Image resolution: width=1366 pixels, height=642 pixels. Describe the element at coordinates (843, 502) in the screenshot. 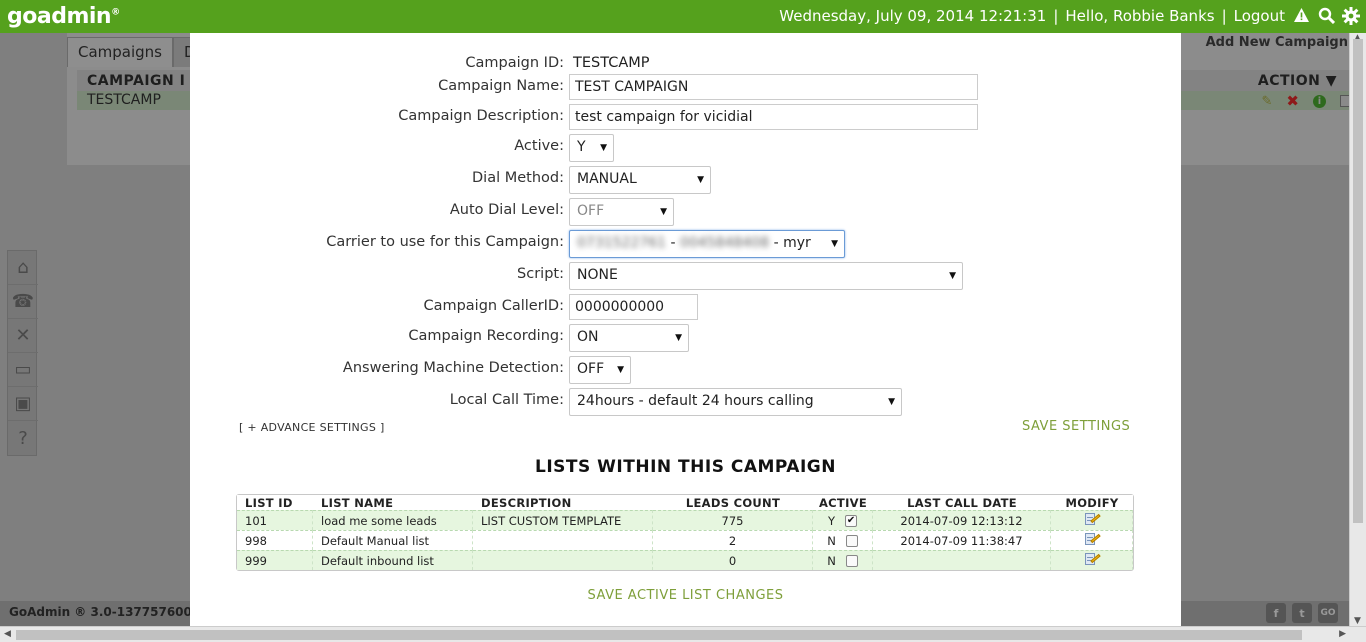

I see `col-active: ACTIVE` at that location.